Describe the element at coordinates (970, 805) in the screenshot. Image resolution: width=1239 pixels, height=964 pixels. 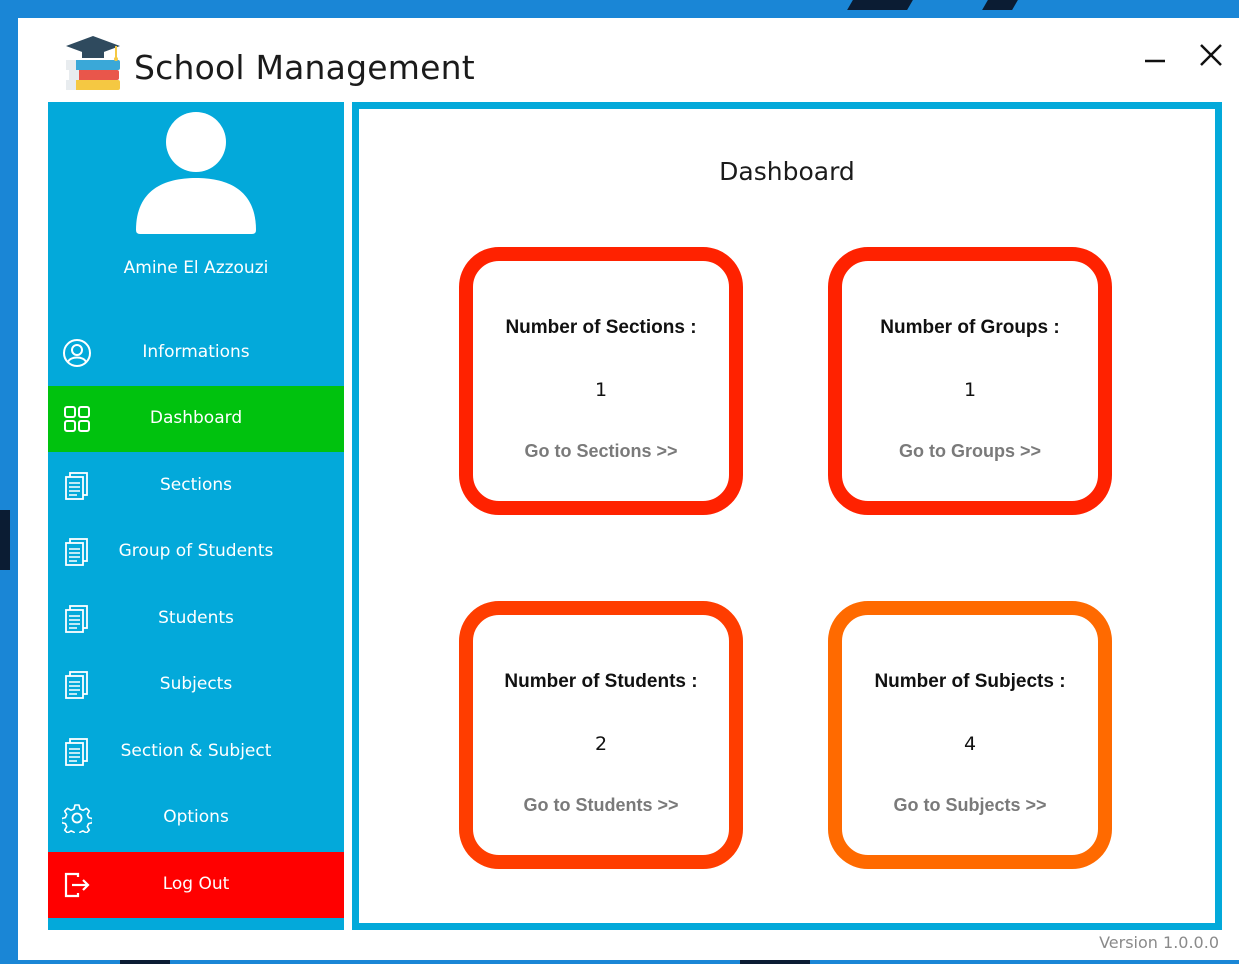
I see `go-to-subjects-link: Go to Subjects >>` at that location.